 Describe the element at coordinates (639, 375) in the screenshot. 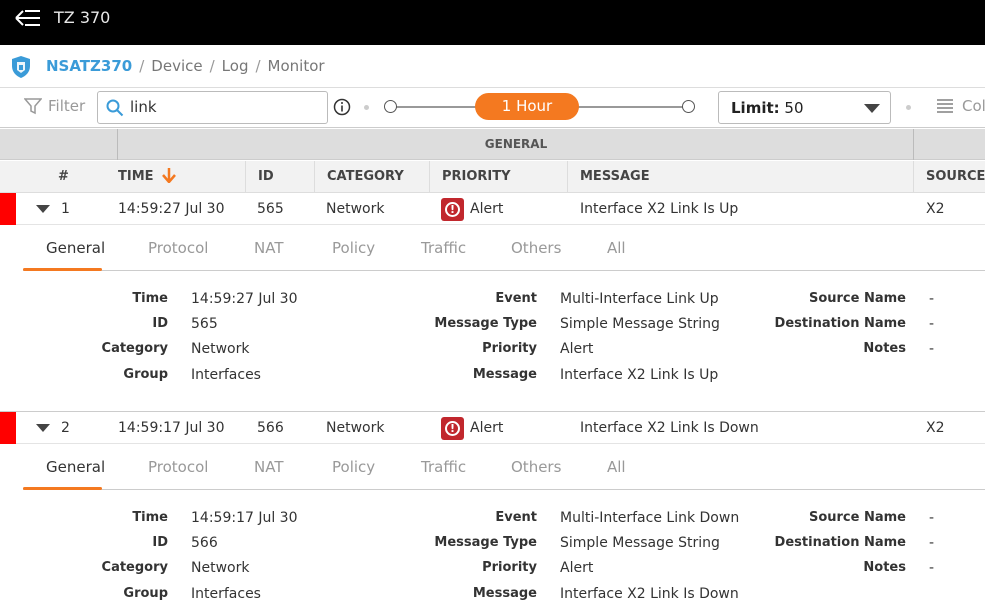

I see `detail-value-message: Interface X2 Link Is Up` at that location.